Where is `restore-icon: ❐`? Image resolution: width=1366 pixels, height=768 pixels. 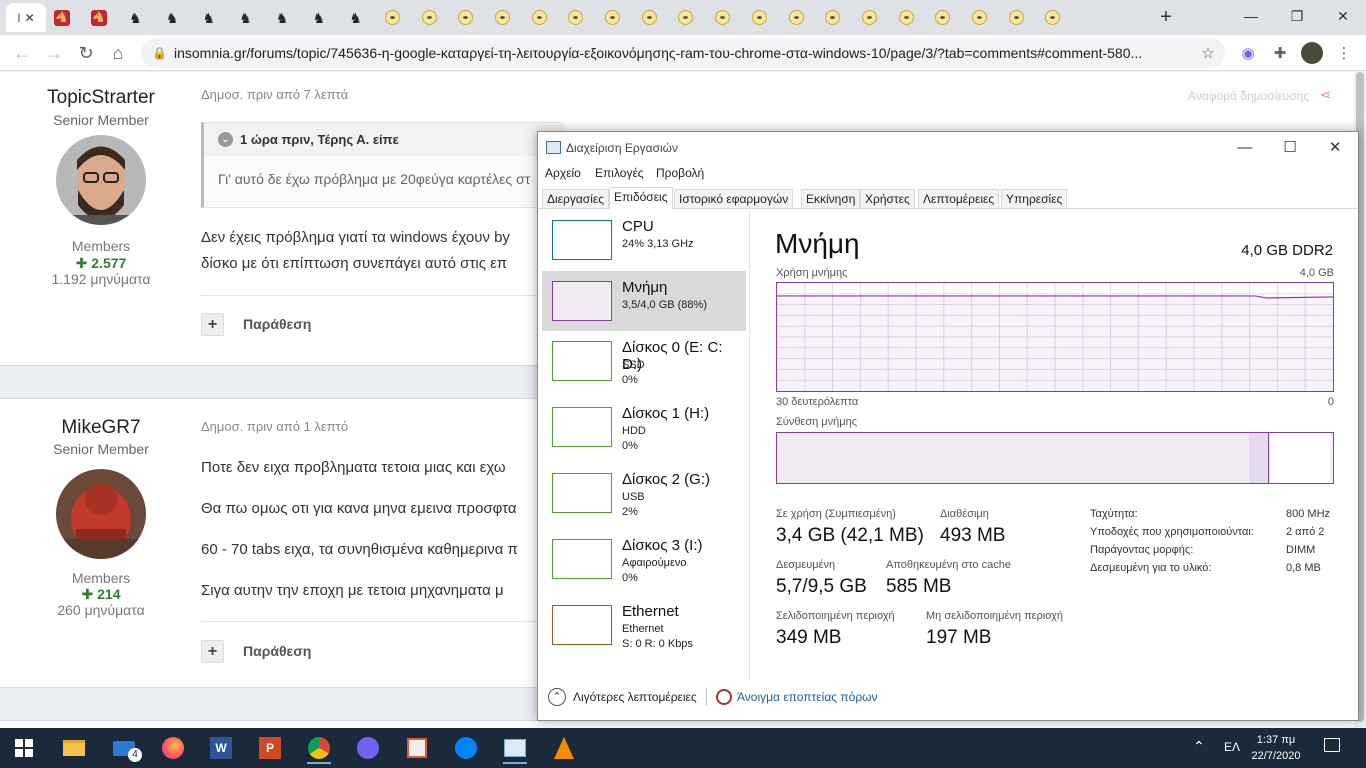 restore-icon: ❐ is located at coordinates (1297, 16).